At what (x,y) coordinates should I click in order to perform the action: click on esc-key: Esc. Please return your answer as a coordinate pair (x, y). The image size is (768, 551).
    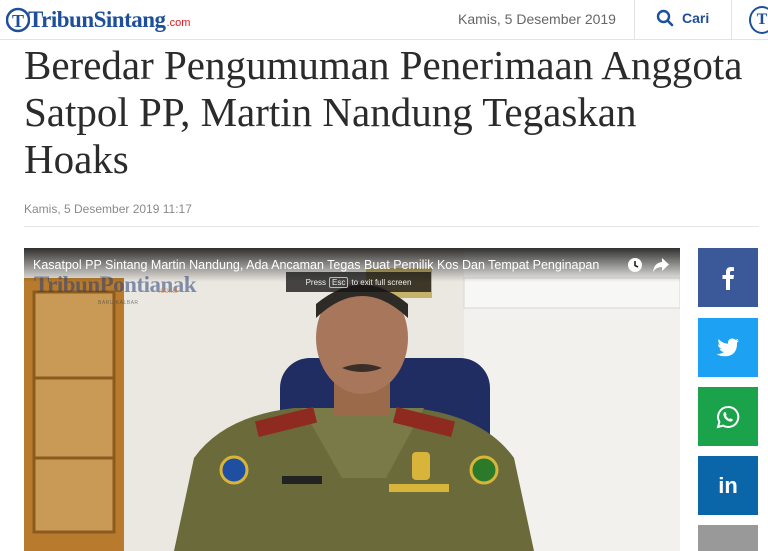
    Looking at the image, I should click on (339, 282).